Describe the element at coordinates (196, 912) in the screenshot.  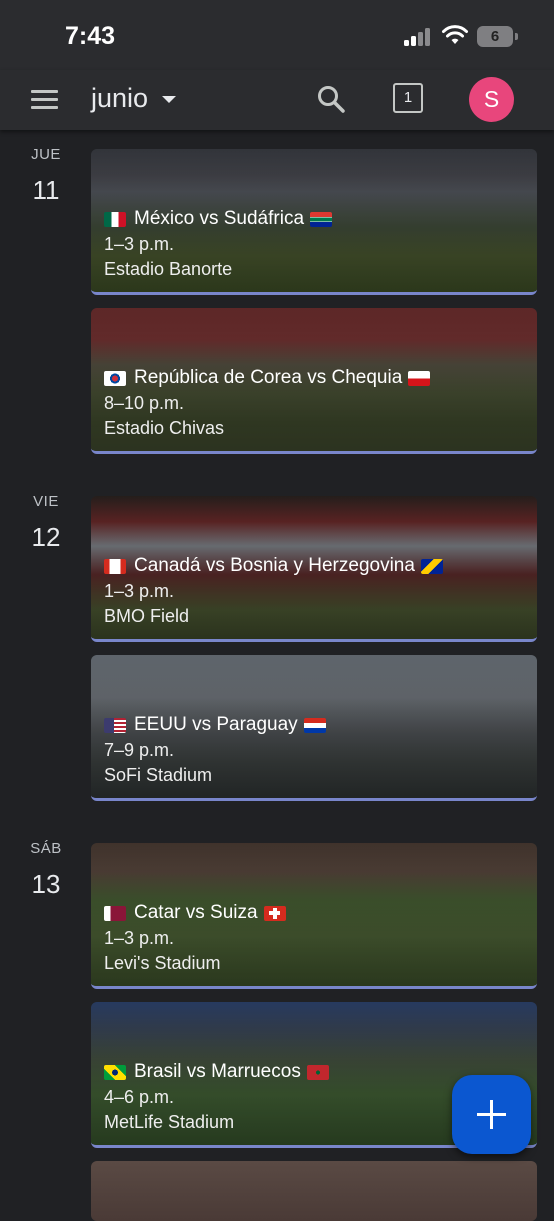
I see `event-title: Catar vs Suiza` at that location.